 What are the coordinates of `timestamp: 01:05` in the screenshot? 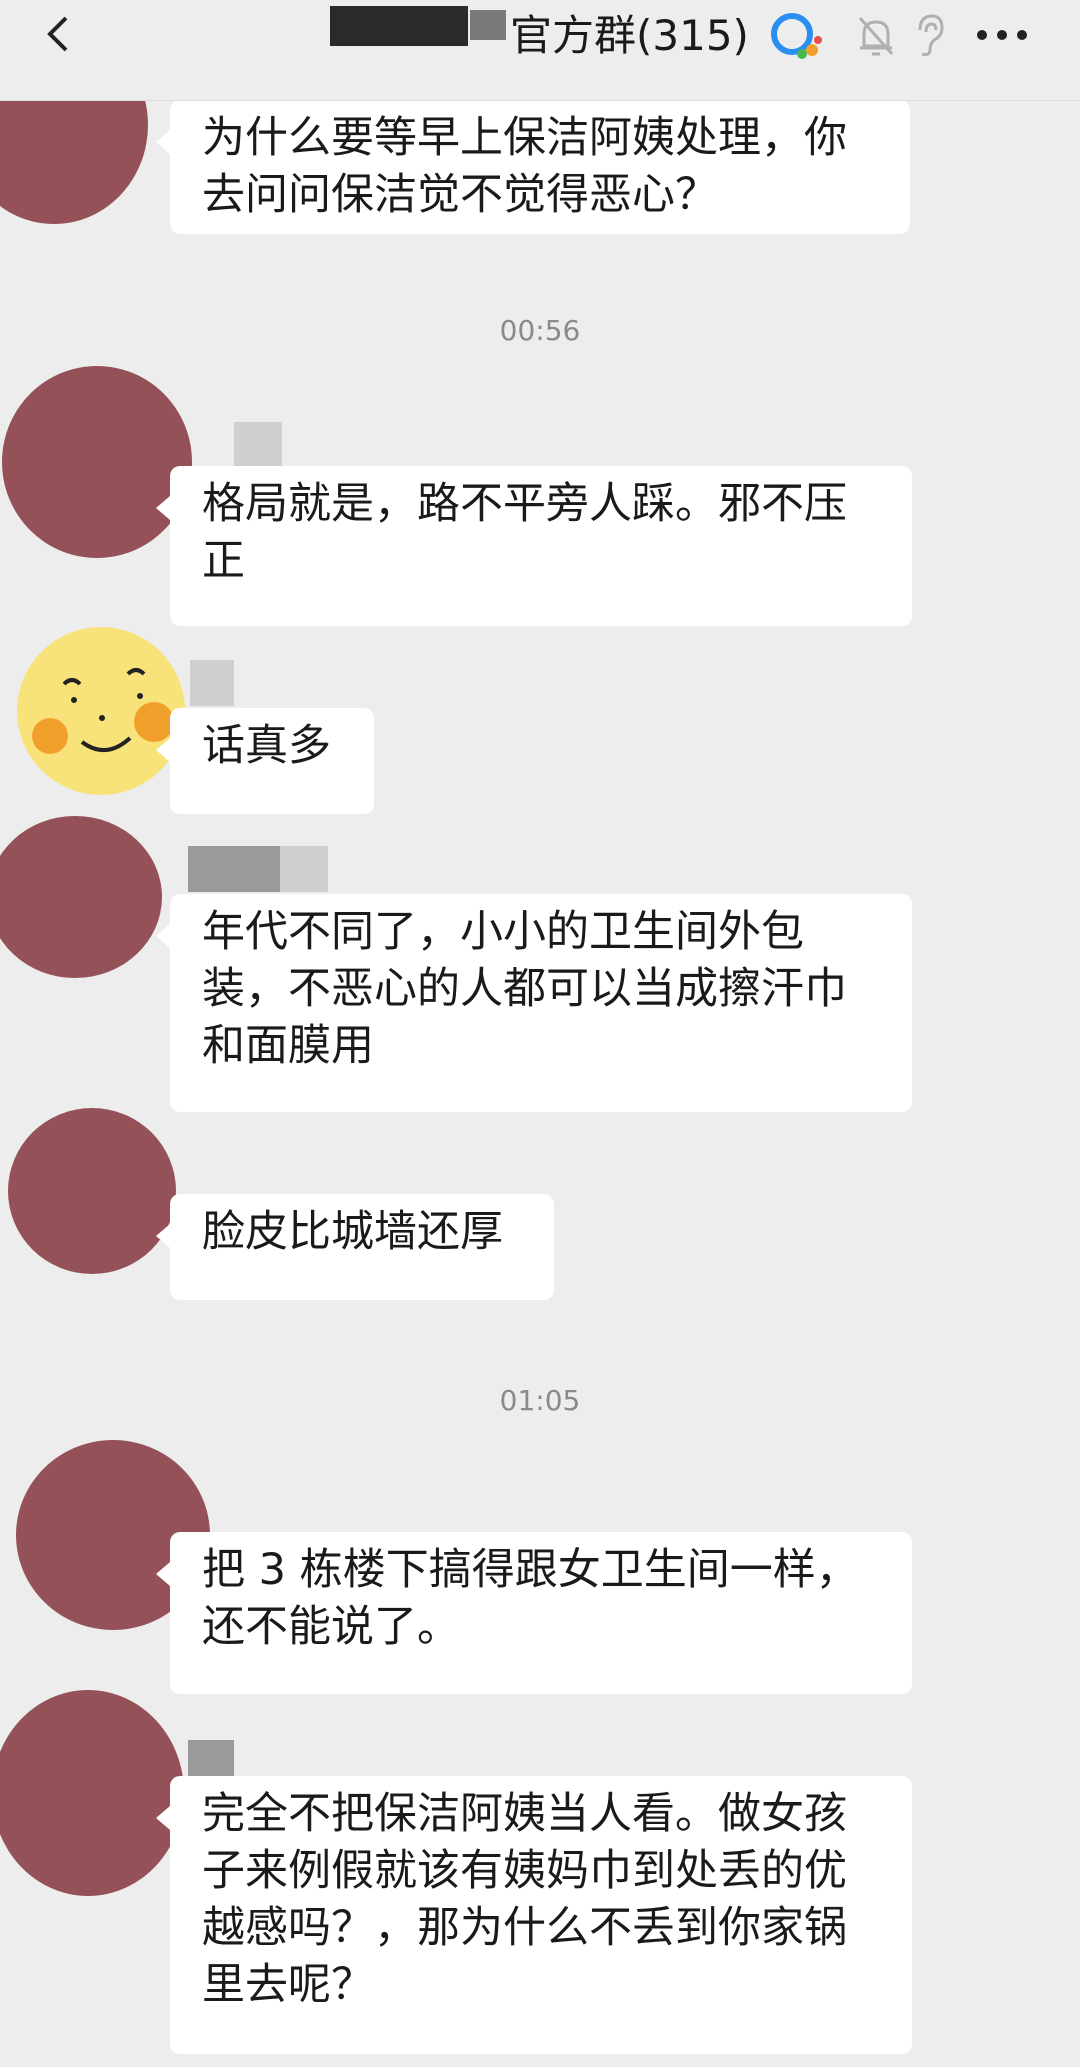 It's located at (540, 1400).